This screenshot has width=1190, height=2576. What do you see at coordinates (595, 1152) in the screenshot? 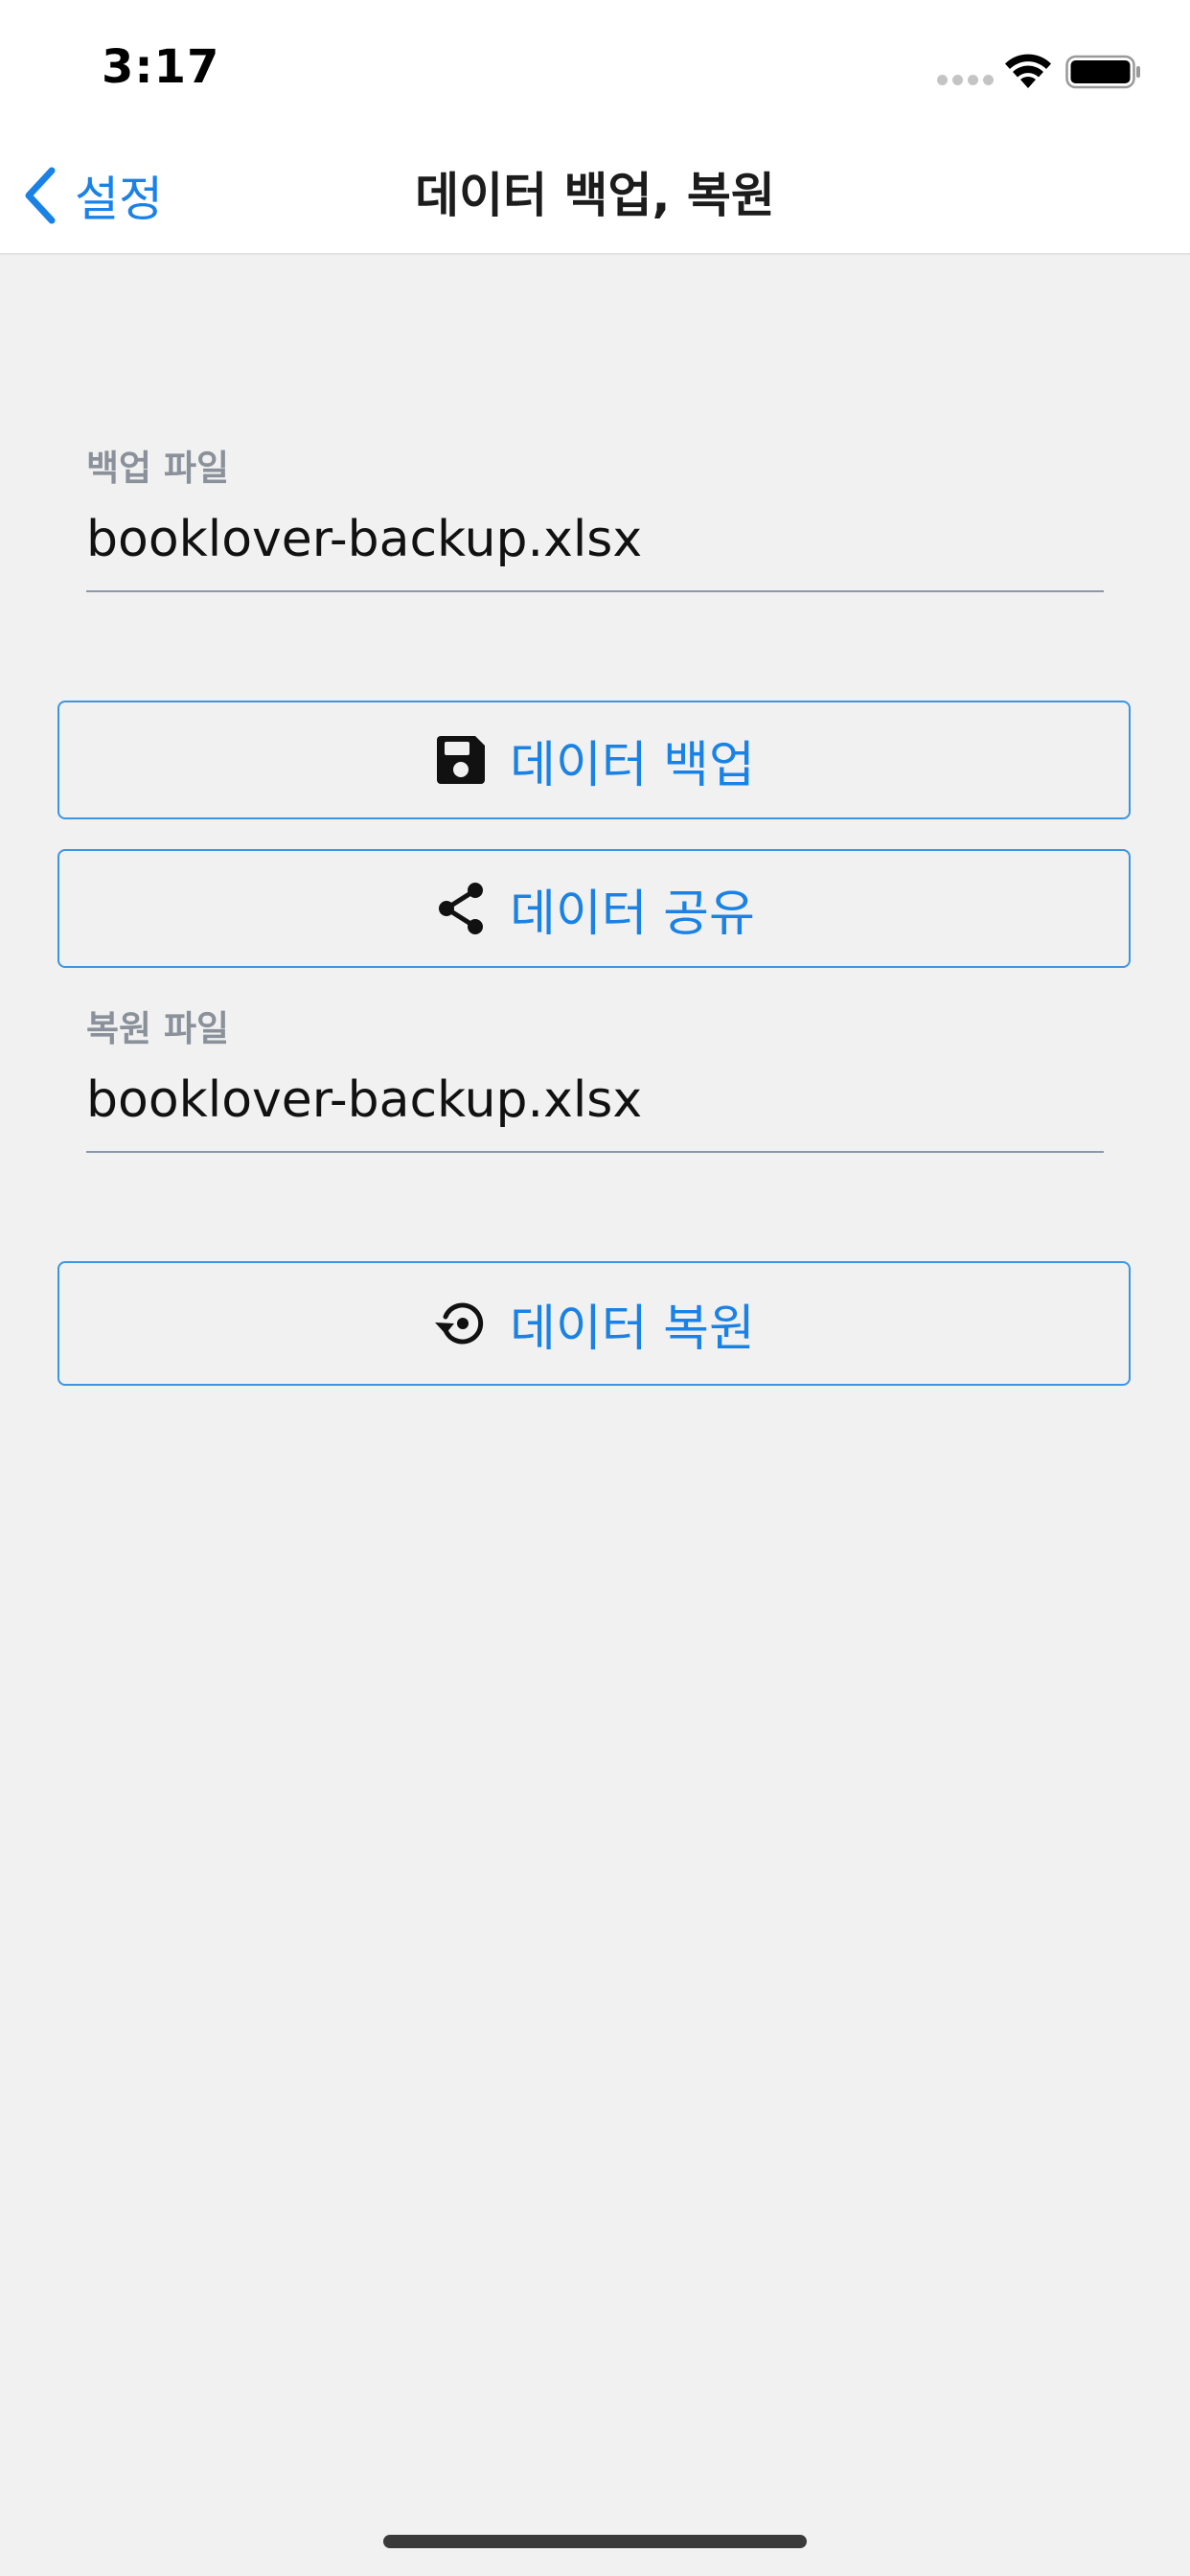
I see `restore-file-underline` at bounding box center [595, 1152].